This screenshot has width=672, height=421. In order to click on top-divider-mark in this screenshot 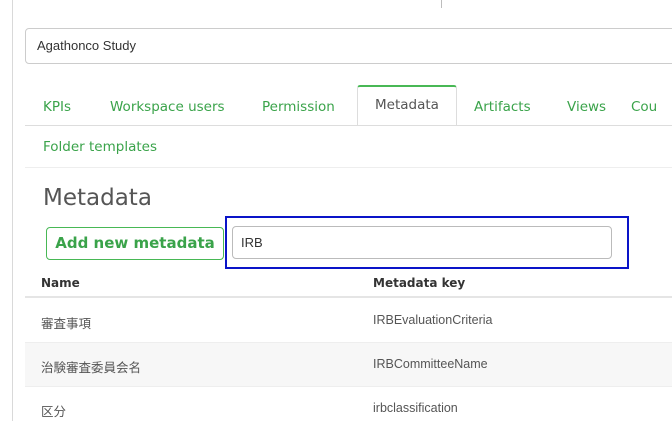, I will do `click(441, 4)`.